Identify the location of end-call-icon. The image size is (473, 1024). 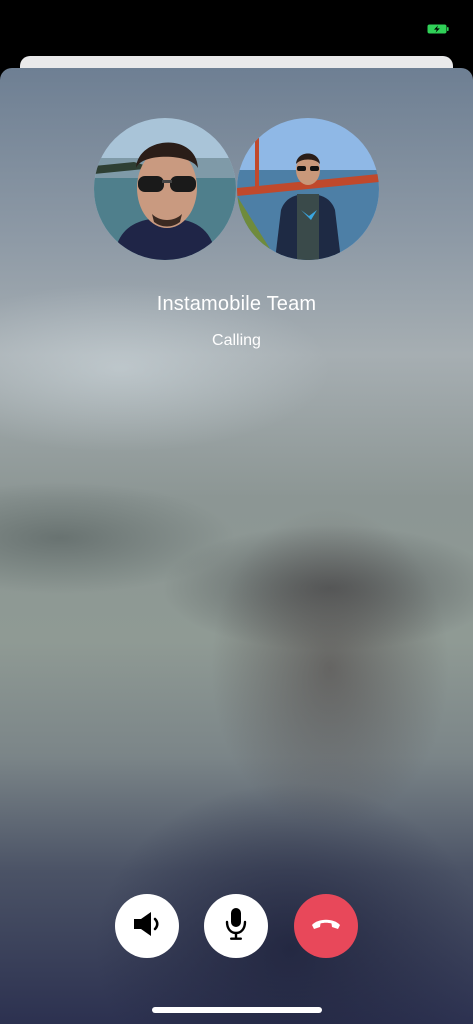
(326, 926).